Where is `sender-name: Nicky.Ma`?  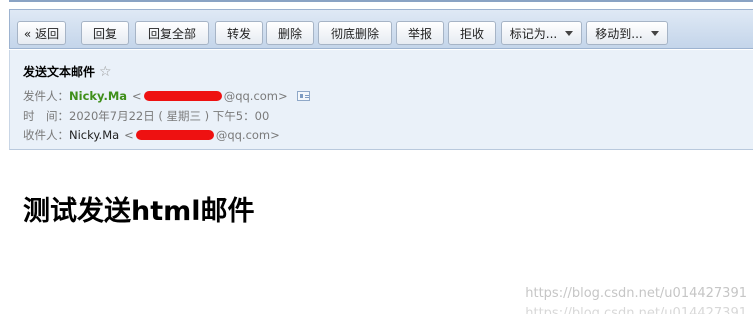
sender-name: Nicky.Ma is located at coordinates (98, 96).